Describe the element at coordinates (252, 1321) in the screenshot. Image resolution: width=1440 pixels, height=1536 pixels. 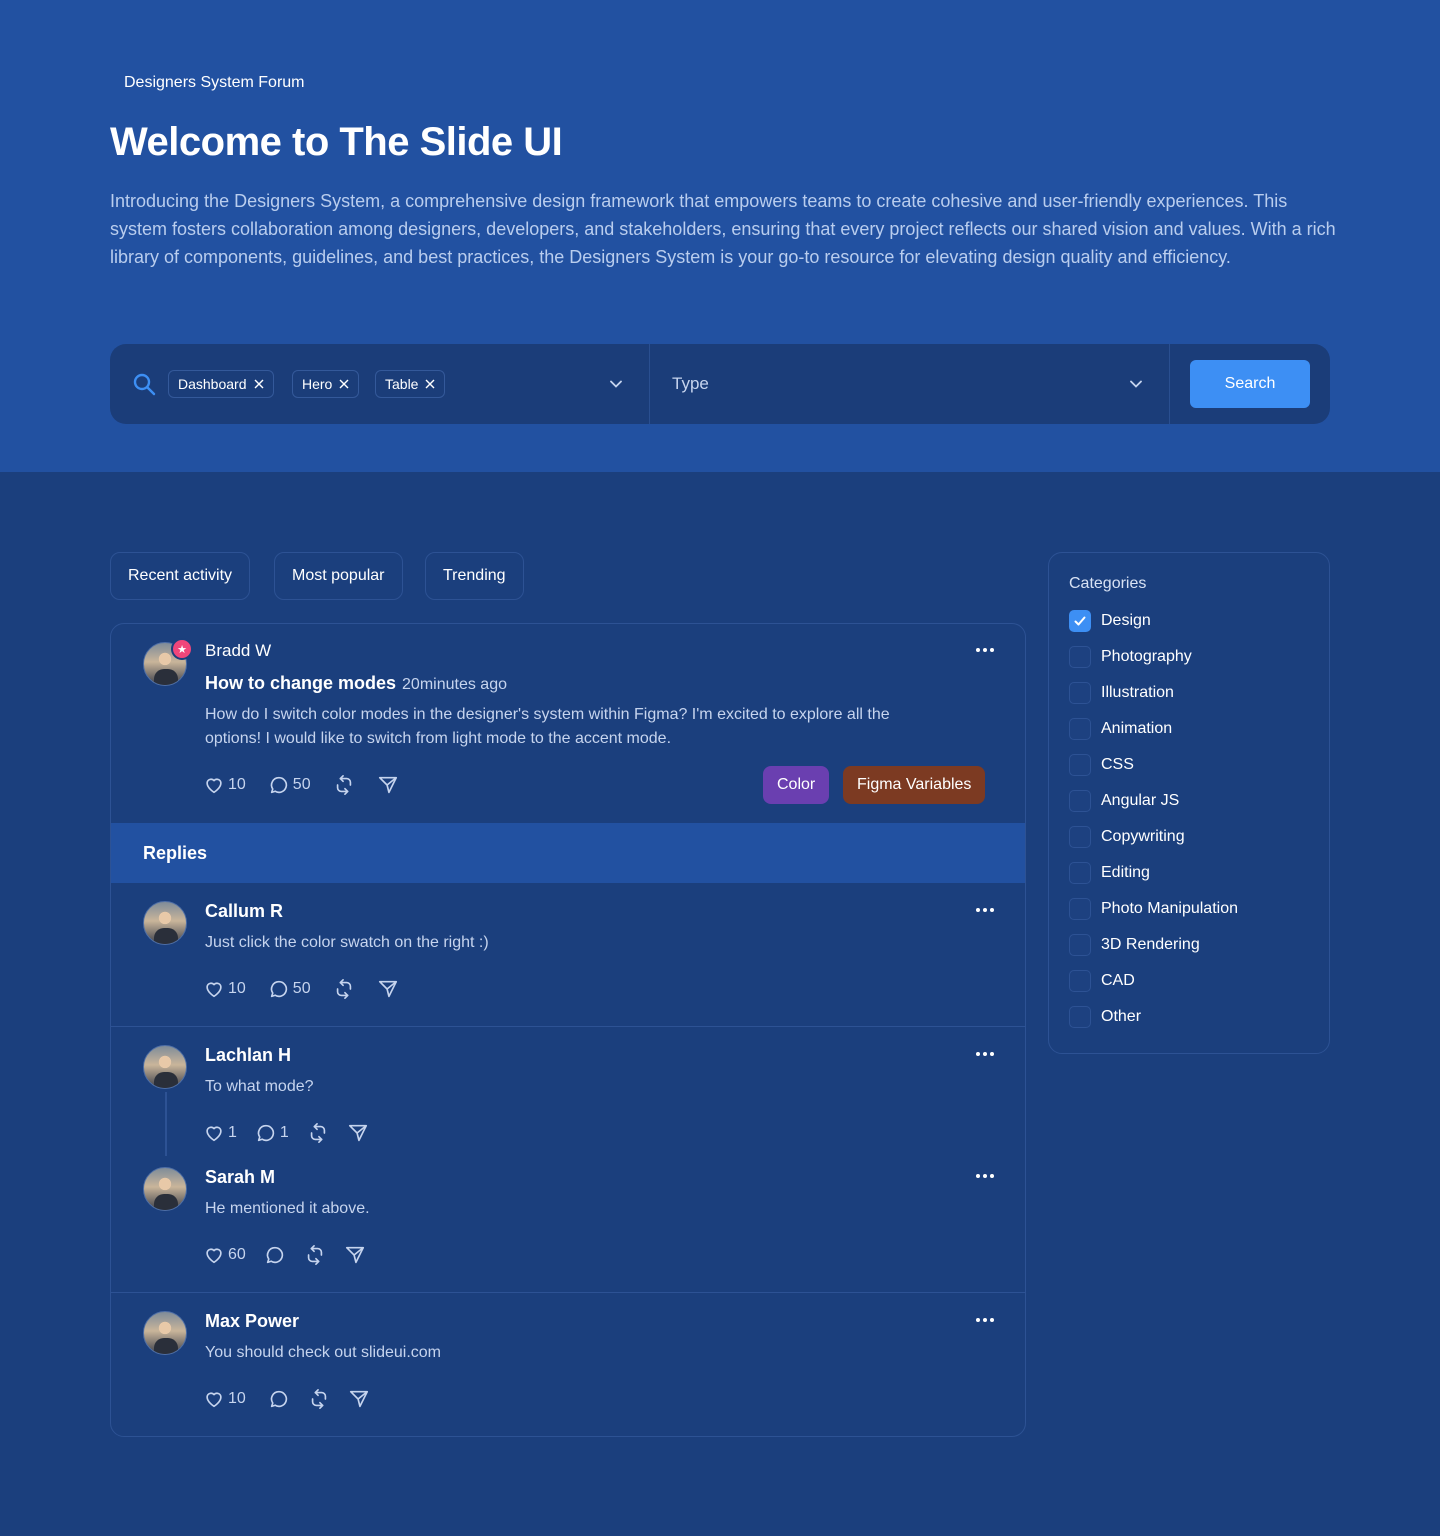
I see `reply-author: Max Power` at that location.